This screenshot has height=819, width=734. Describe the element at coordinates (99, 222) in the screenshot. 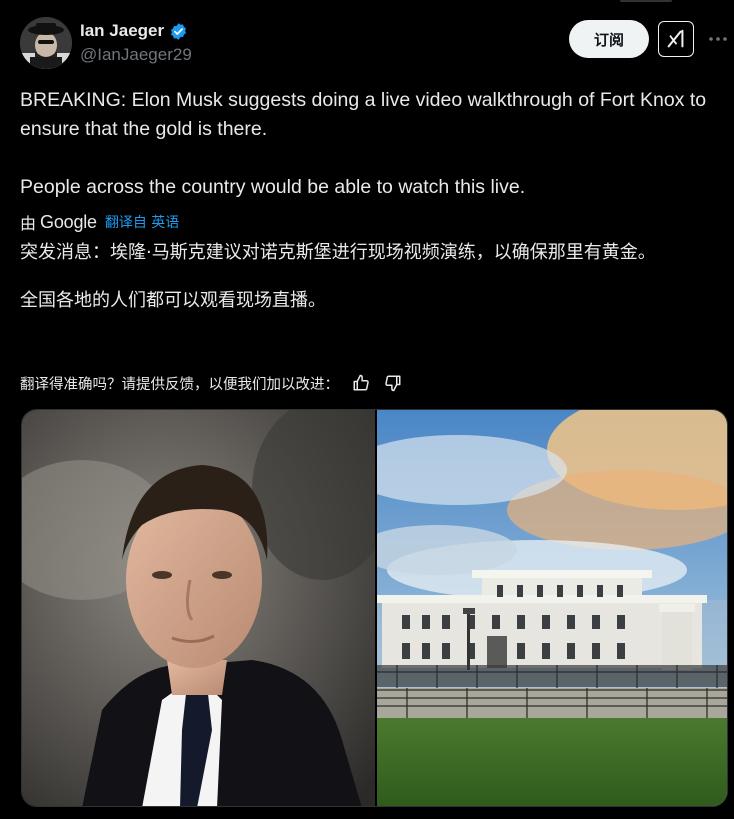

I see `translation-attribution: 由 Google 翻译自 英语` at that location.